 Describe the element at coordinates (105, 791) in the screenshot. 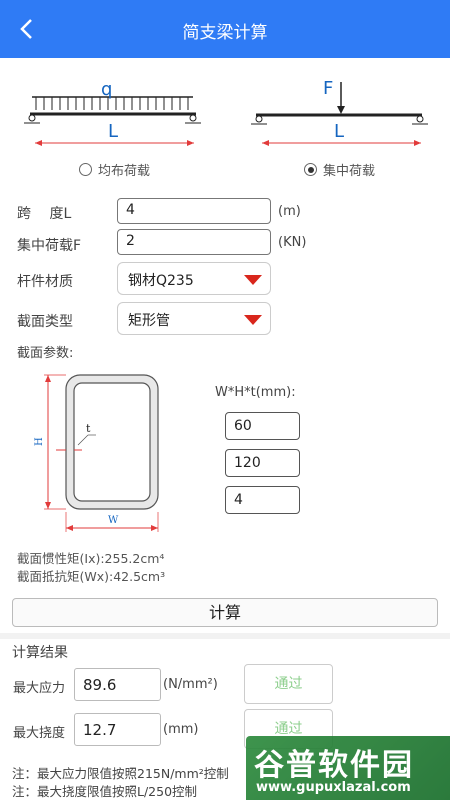

I see `note-deflection: 注：最大挠度限值按照L/250控制` at that location.